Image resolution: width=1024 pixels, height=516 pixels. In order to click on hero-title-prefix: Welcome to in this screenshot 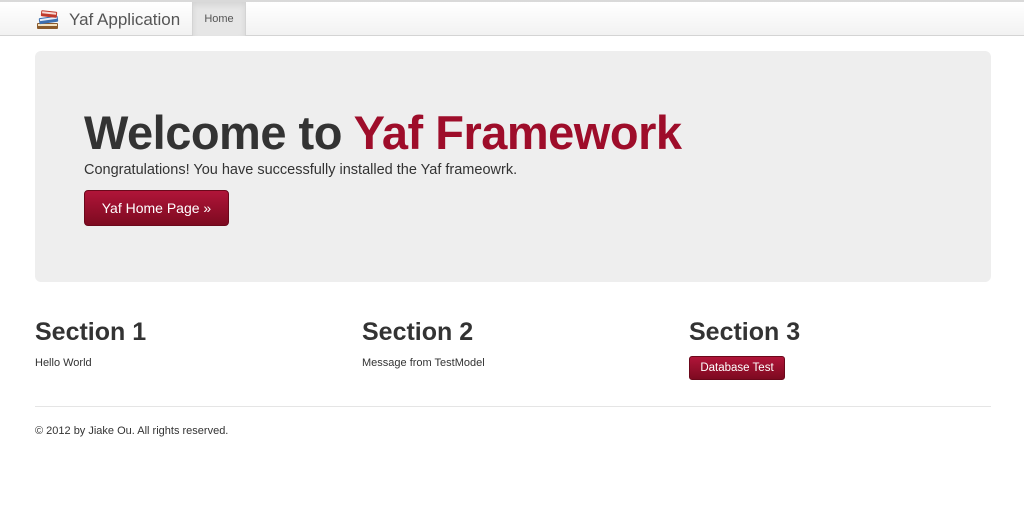, I will do `click(219, 132)`.